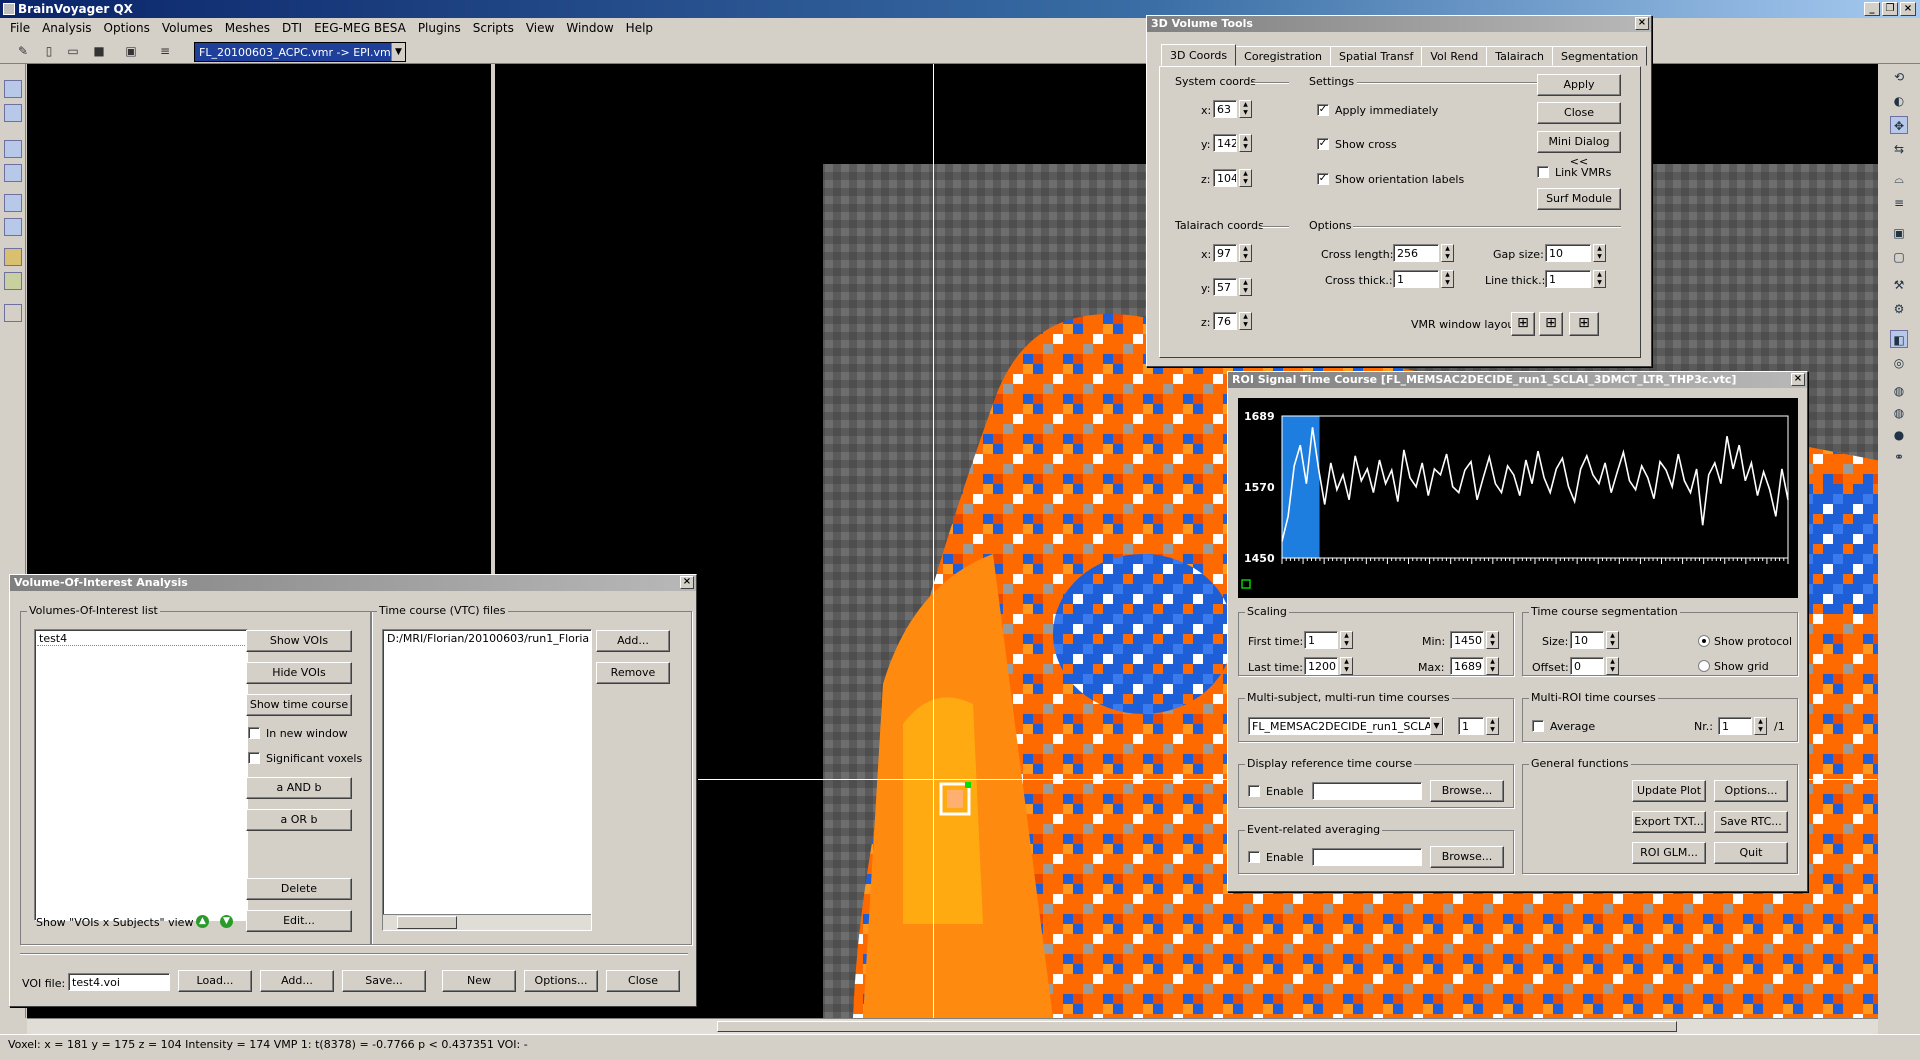 The height and width of the screenshot is (1060, 1920). I want to click on new-file-icon: ▯, so click(49, 51).